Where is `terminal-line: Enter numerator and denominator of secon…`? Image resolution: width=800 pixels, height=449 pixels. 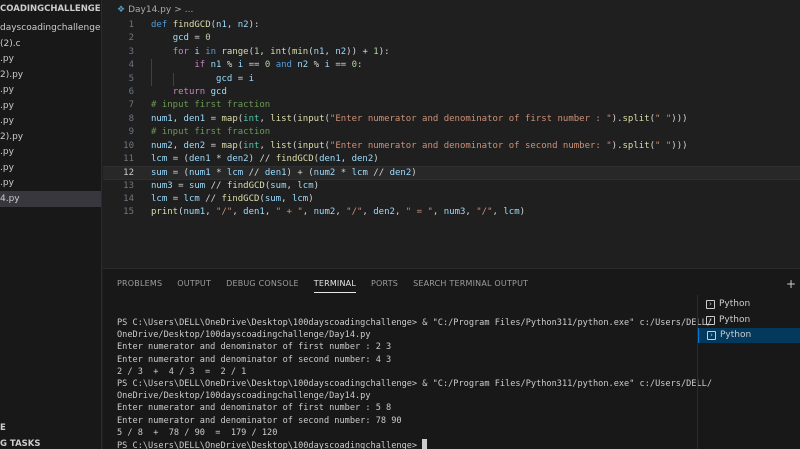 terminal-line: Enter numerator and denominator of secon… is located at coordinates (404, 421).